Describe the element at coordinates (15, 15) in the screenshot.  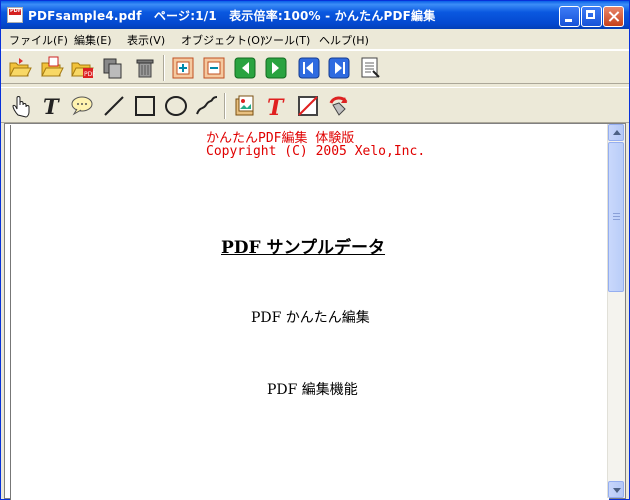
I see `pdf-app-icon: PDF` at that location.